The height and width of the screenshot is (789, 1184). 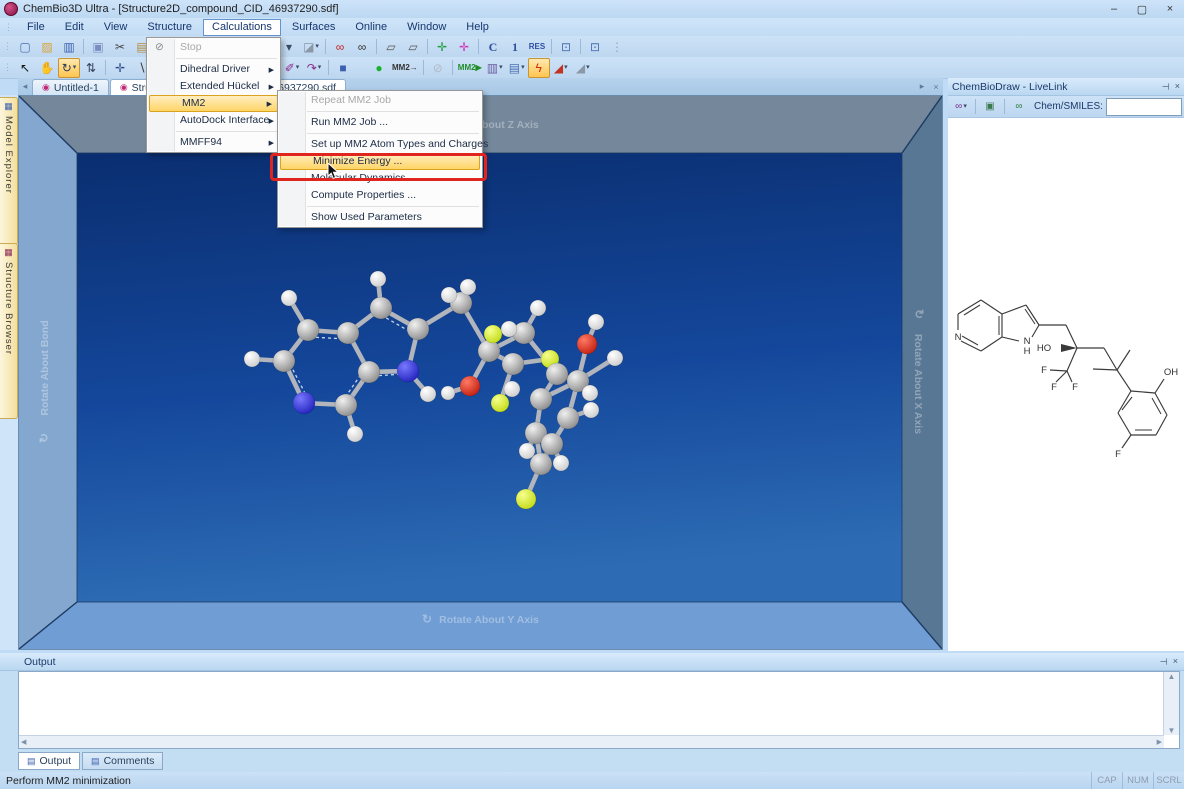 What do you see at coordinates (116, 27) in the screenshot?
I see `menu-view: View` at bounding box center [116, 27].